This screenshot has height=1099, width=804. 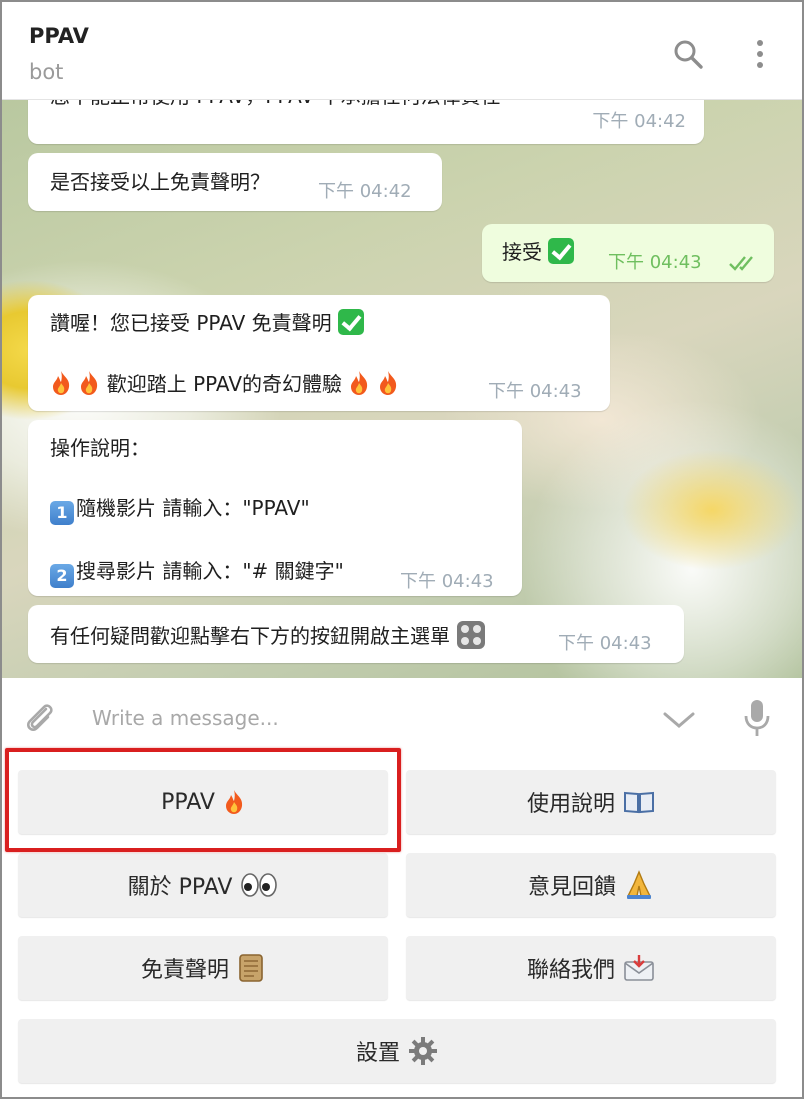 I want to click on keycap-digit-icon: 2, so click(x=62, y=576).